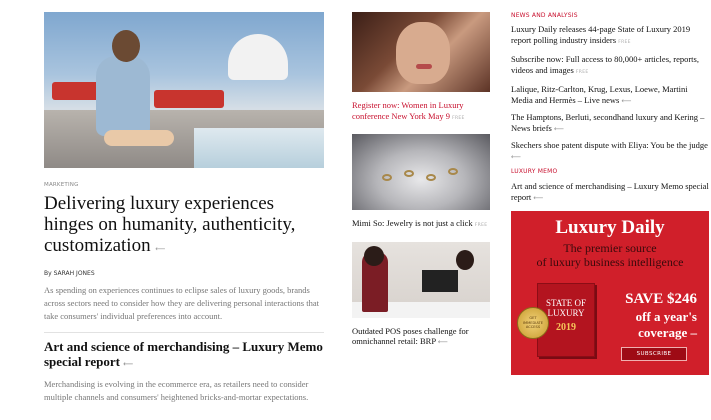 This screenshot has height=420, width=711. What do you see at coordinates (424, 66) in the screenshot?
I see `image-lips` at bounding box center [424, 66].